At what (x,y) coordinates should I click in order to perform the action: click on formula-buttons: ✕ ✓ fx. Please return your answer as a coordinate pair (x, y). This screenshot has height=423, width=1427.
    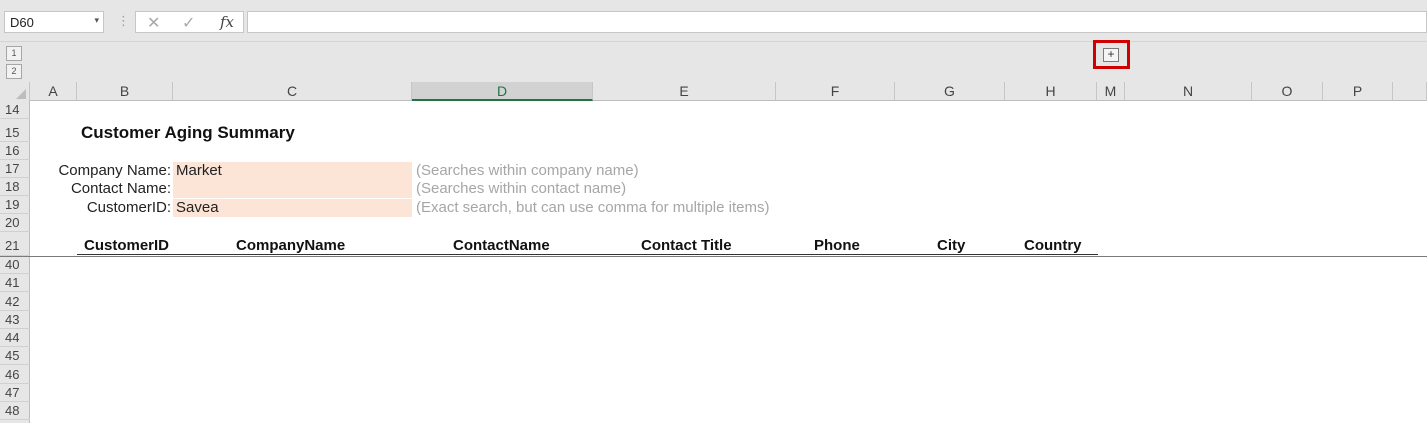
    Looking at the image, I should click on (189, 22).